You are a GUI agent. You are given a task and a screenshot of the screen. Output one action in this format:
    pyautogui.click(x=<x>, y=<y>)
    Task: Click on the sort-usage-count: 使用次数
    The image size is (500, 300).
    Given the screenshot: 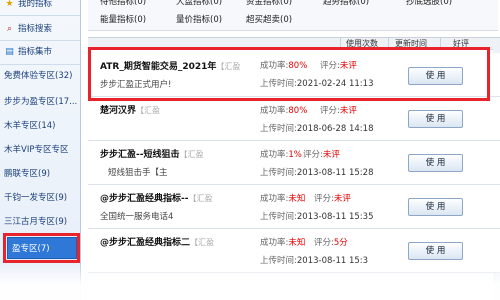 What is the action you would take?
    pyautogui.click(x=361, y=43)
    